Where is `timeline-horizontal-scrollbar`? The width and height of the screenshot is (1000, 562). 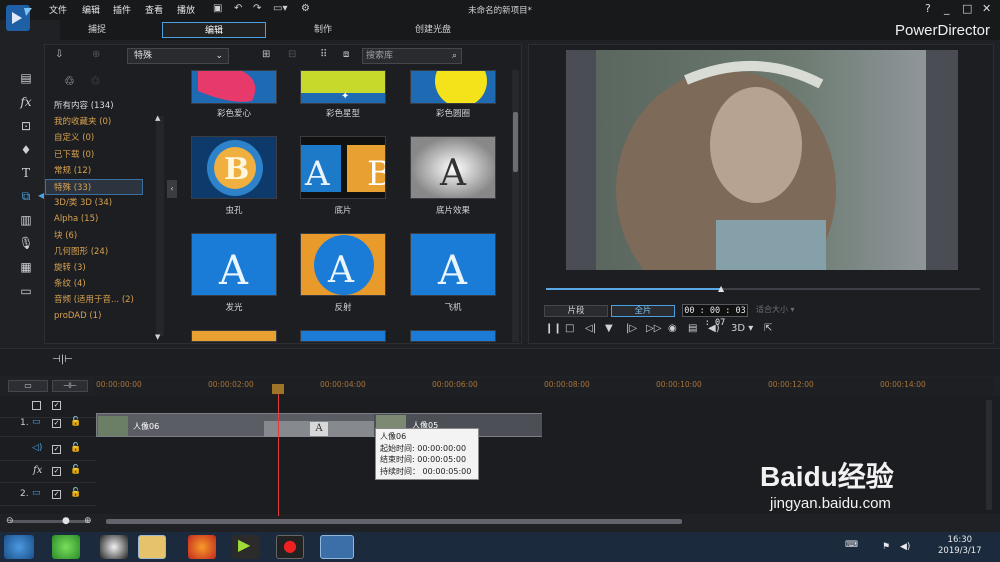
timeline-horizontal-scrollbar is located at coordinates (394, 521).